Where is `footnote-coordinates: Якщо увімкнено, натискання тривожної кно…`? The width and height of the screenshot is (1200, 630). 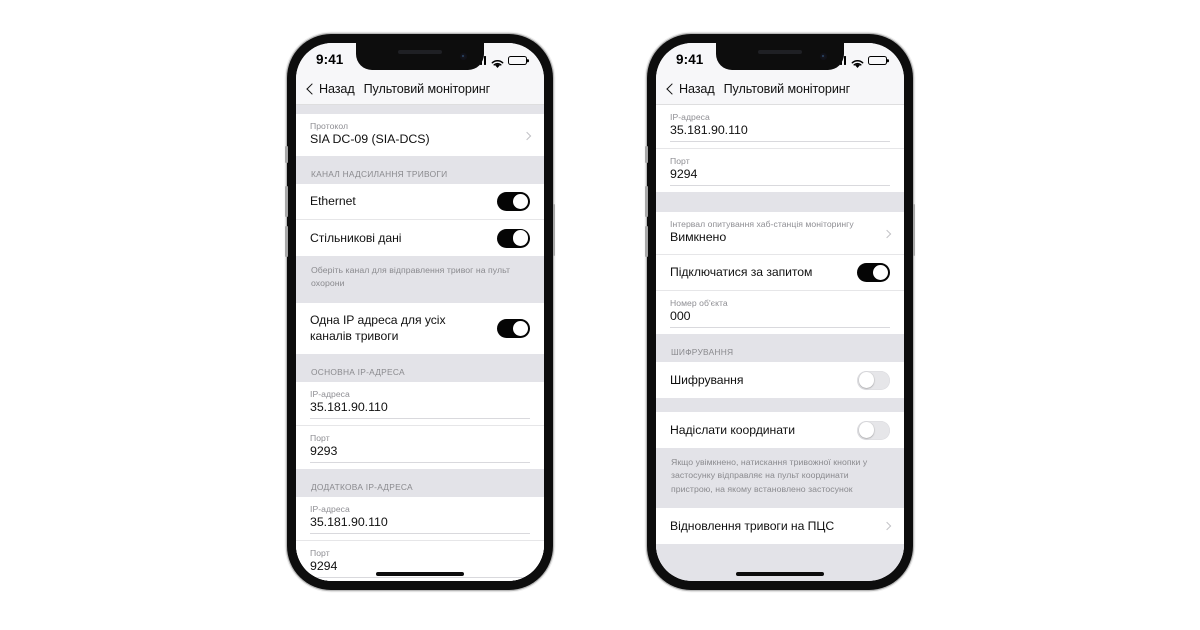
footnote-coordinates: Якщо увімкнено, натискання тривожної кно… is located at coordinates (780, 478).